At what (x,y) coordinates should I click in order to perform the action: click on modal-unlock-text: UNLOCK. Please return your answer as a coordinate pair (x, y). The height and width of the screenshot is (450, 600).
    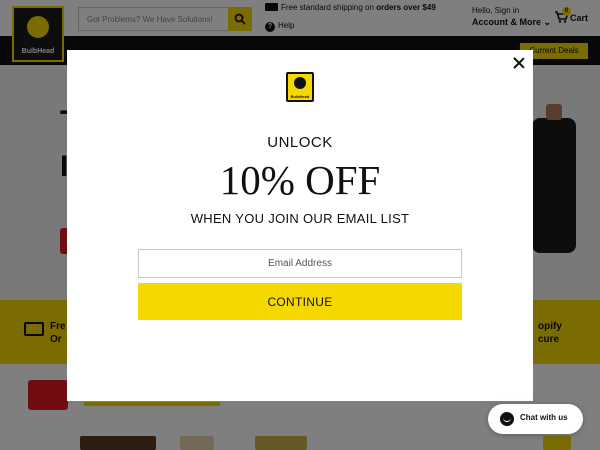
    Looking at the image, I should click on (300, 142).